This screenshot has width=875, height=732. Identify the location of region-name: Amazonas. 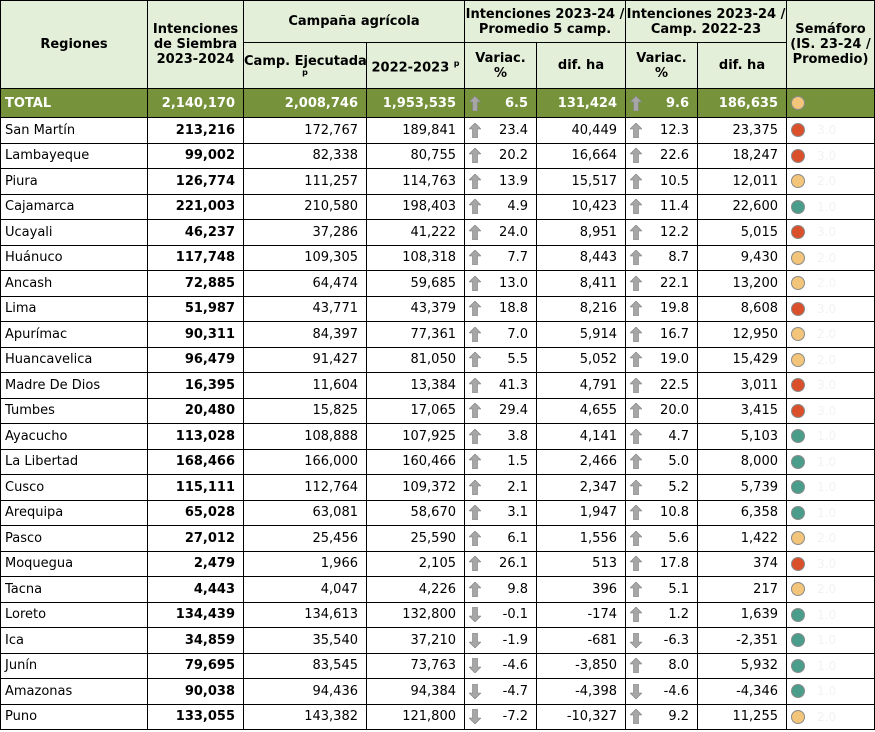
(74, 691).